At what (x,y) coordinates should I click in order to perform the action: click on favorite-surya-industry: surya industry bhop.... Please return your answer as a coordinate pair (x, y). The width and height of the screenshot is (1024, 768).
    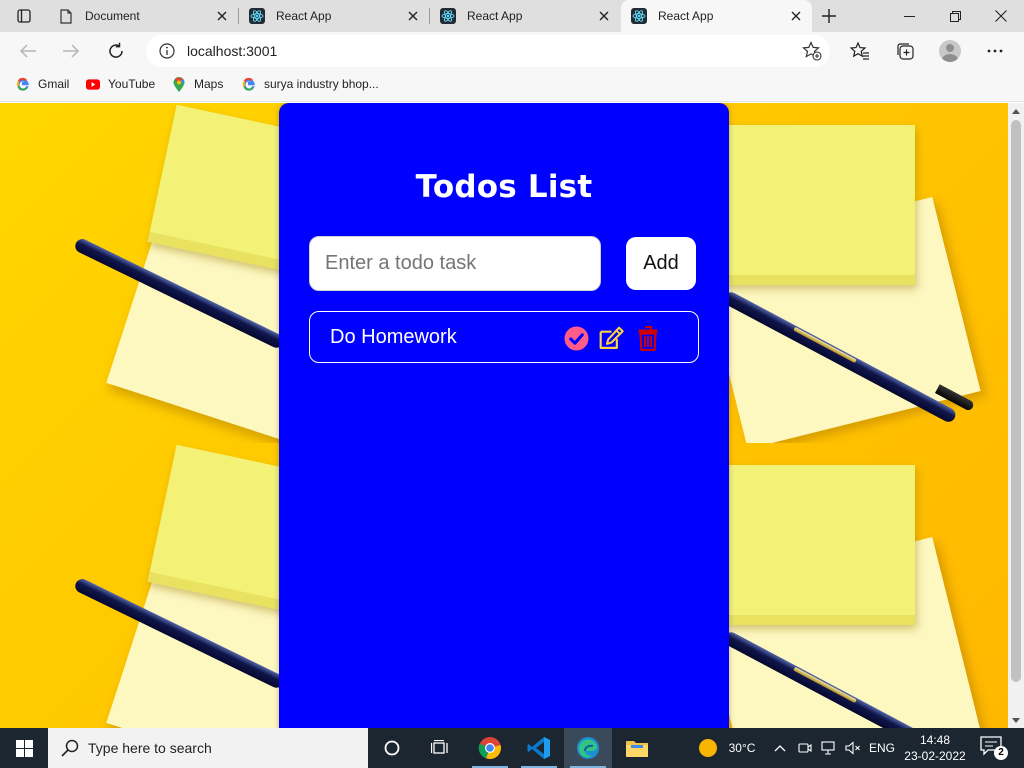
    Looking at the image, I should click on (310, 84).